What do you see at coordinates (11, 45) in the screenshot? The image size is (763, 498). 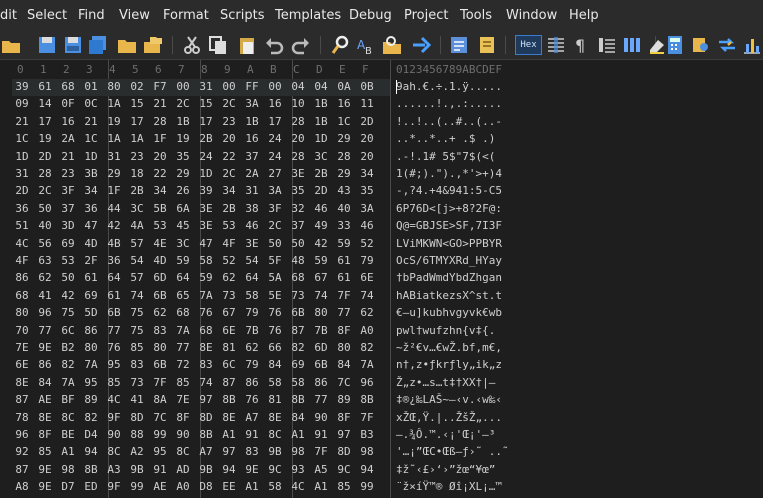 I see `open-folder-icon` at bounding box center [11, 45].